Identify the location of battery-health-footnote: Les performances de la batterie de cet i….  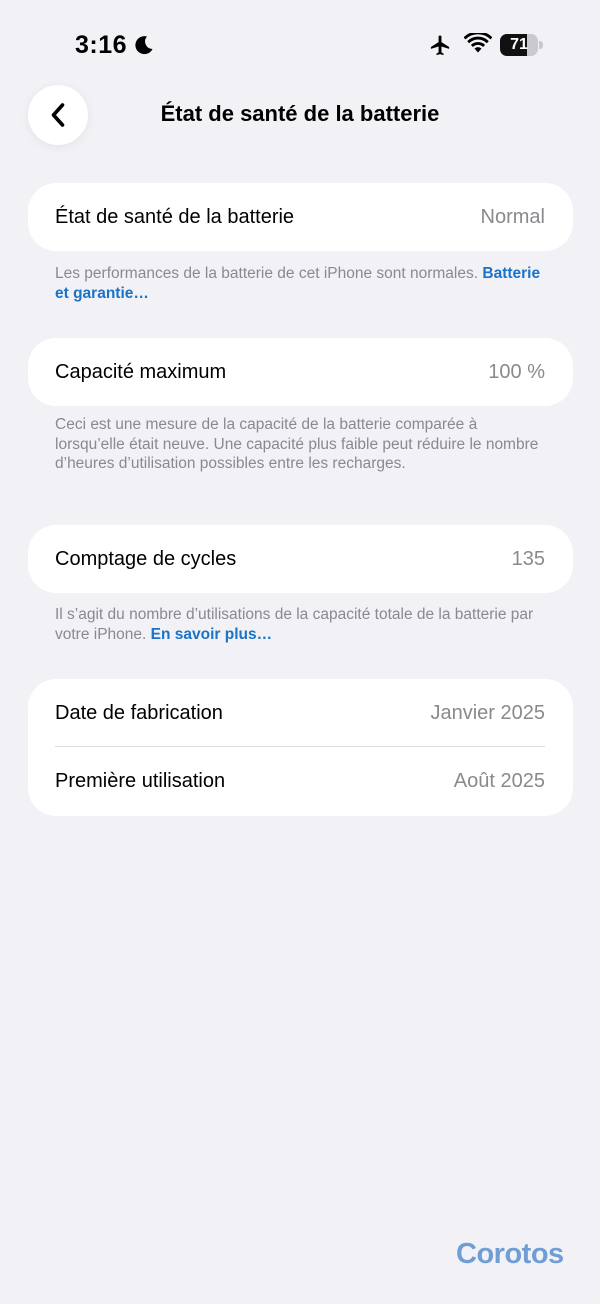
(300, 283).